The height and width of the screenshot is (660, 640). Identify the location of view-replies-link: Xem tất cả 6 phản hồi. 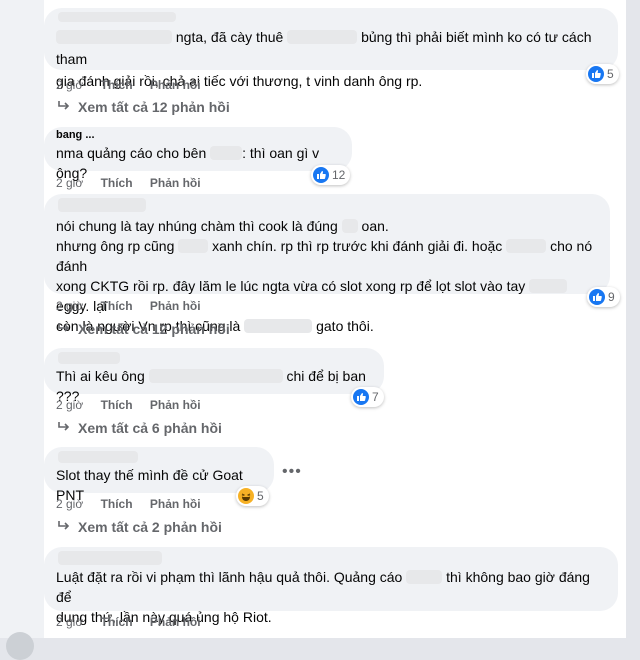
(140, 428).